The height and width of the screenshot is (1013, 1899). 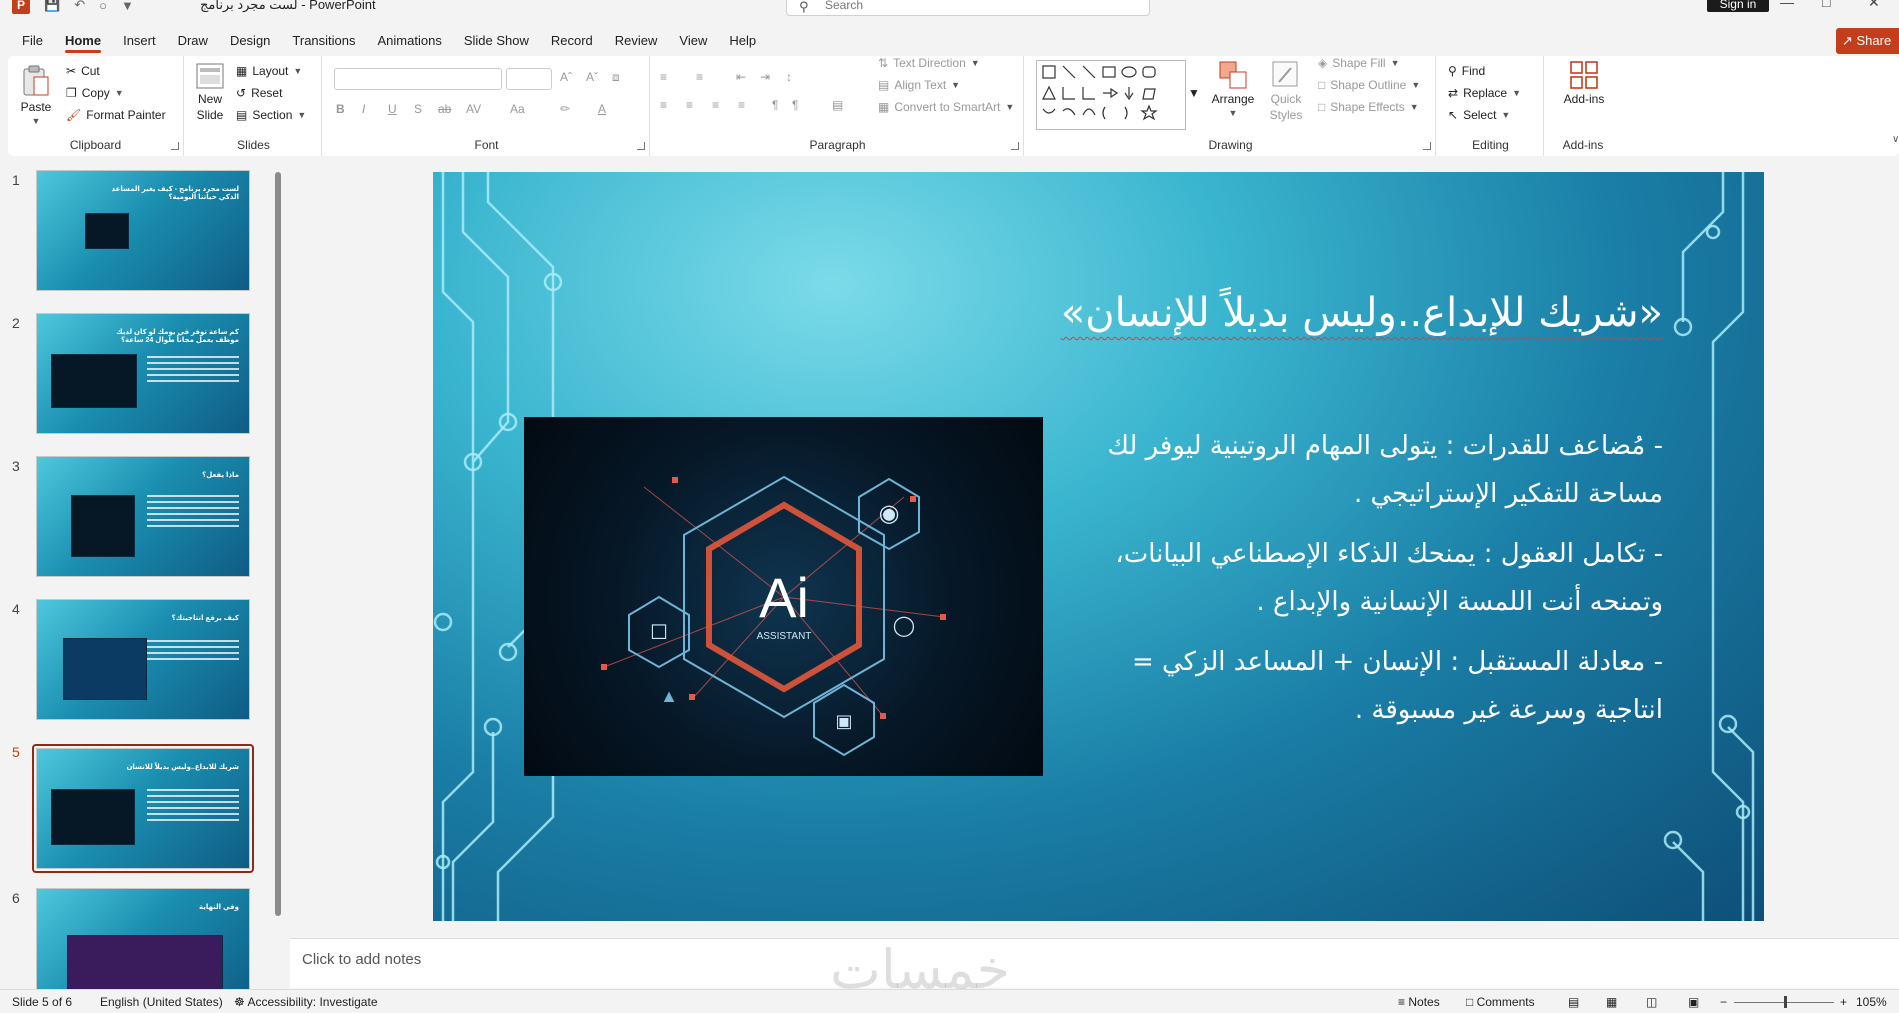 What do you see at coordinates (139, 41) in the screenshot?
I see `tab-insert: Insert` at bounding box center [139, 41].